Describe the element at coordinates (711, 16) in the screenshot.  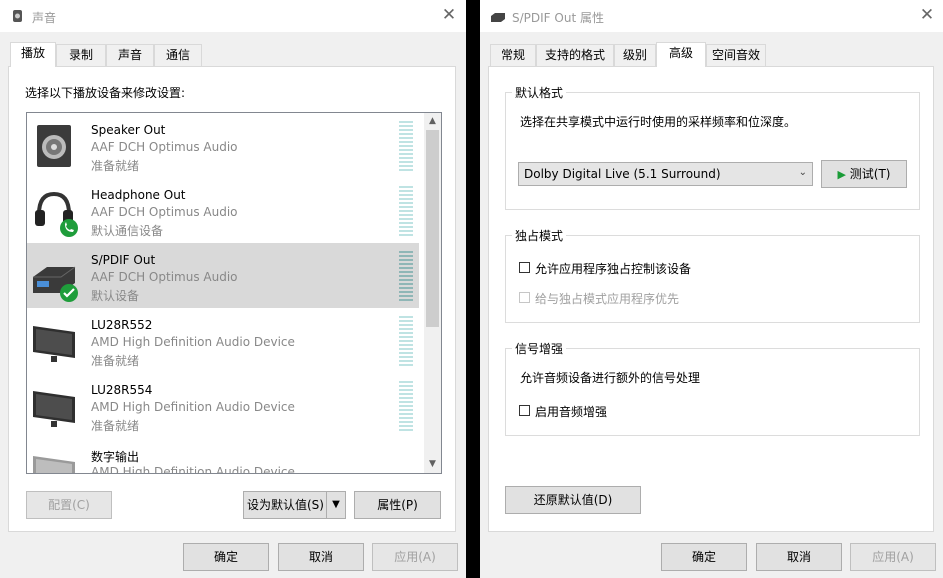
I see `properties-titlebar: S/PDIF Out 属性 ✕` at that location.